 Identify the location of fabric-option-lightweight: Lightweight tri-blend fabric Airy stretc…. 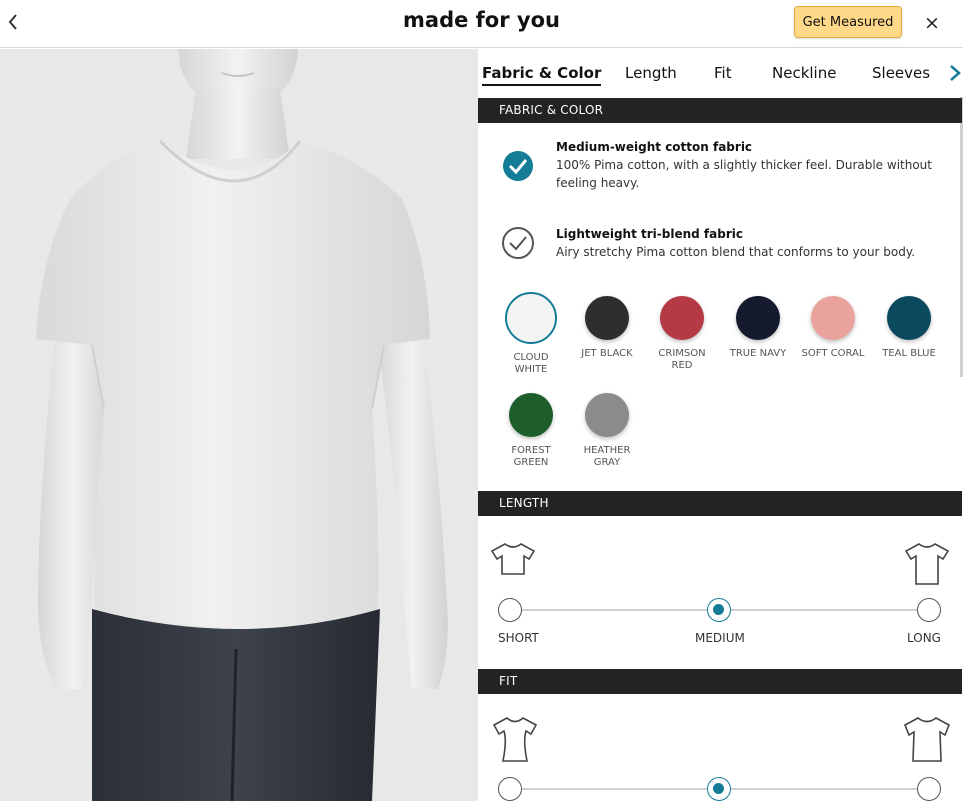
(720, 245).